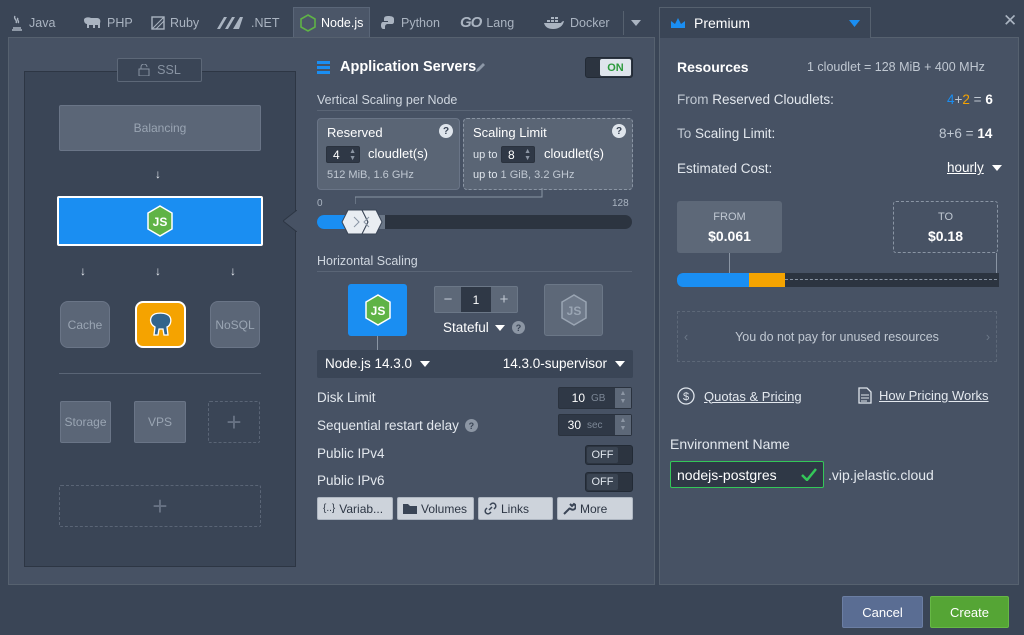  Describe the element at coordinates (595, 425) in the screenshot. I see `restart-delay-input: 30 sec ▲ ▼` at that location.